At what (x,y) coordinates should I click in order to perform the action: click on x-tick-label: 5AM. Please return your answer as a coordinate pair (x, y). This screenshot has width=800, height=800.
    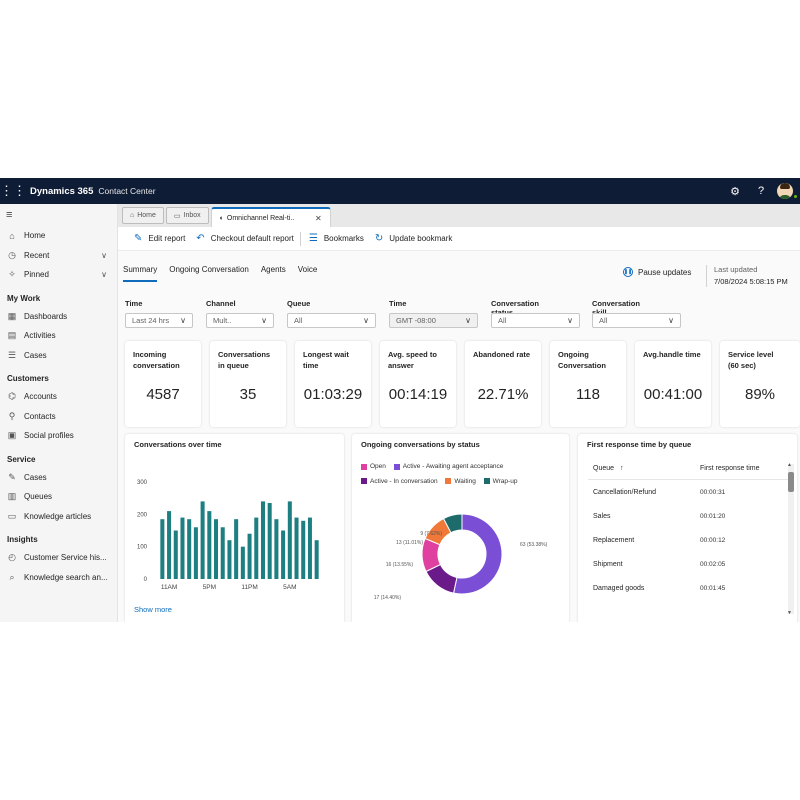
    Looking at the image, I should click on (289, 587).